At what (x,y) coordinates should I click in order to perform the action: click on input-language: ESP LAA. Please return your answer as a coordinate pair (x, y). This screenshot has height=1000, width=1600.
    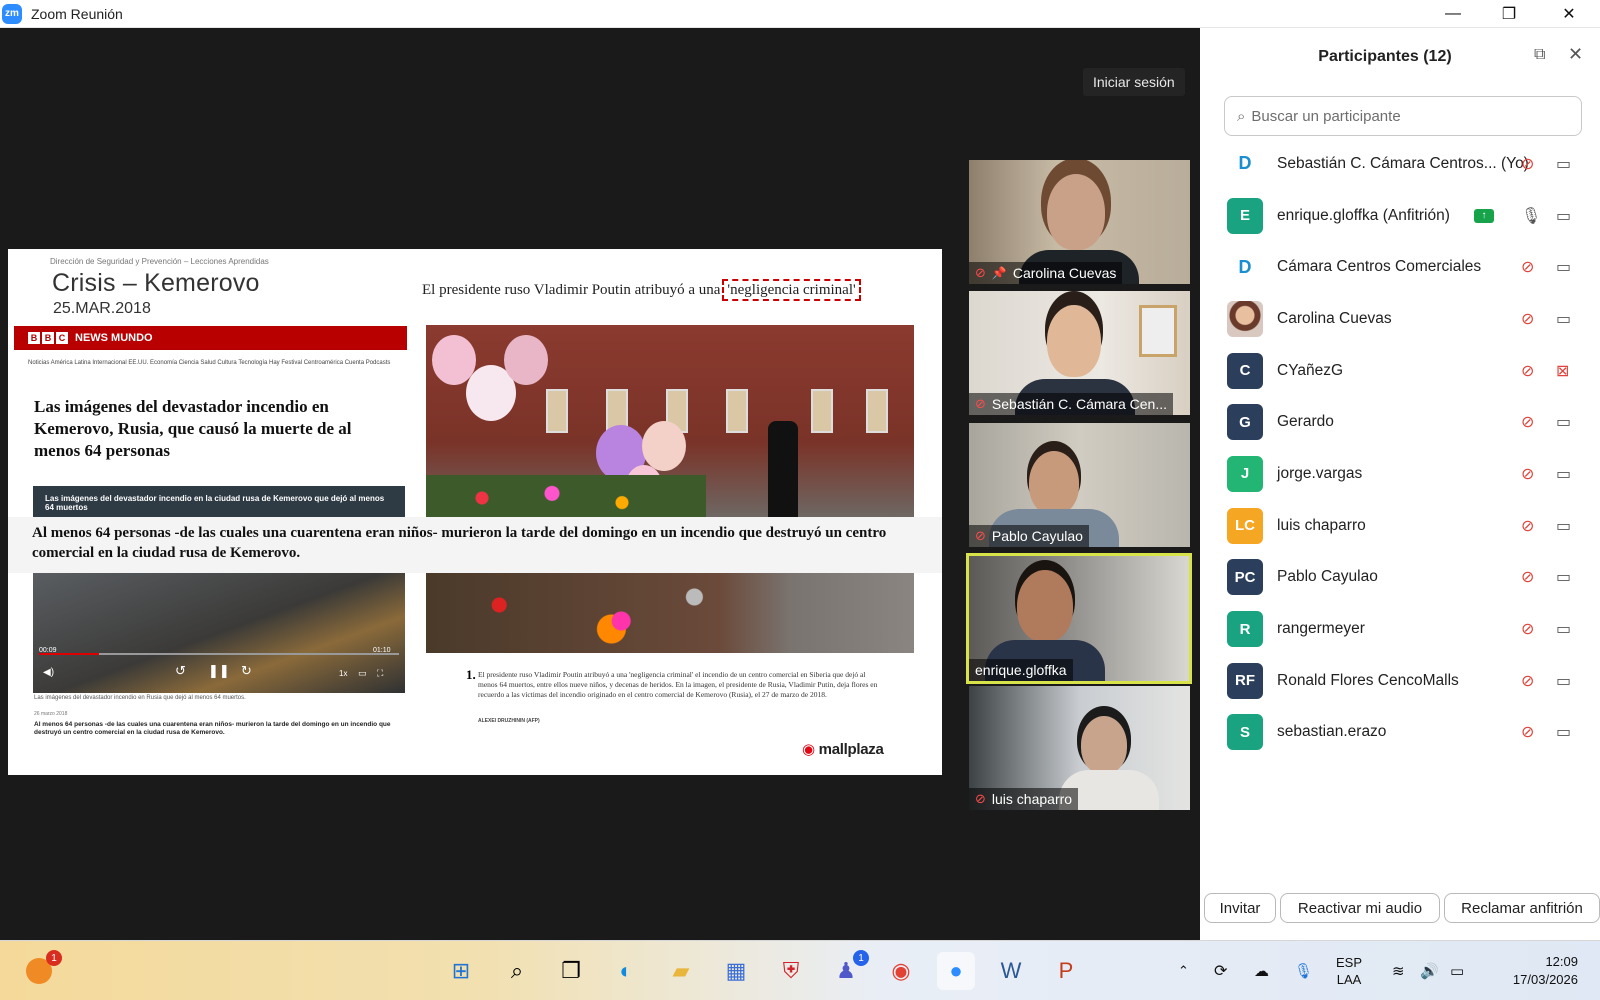
    Looking at the image, I should click on (1349, 970).